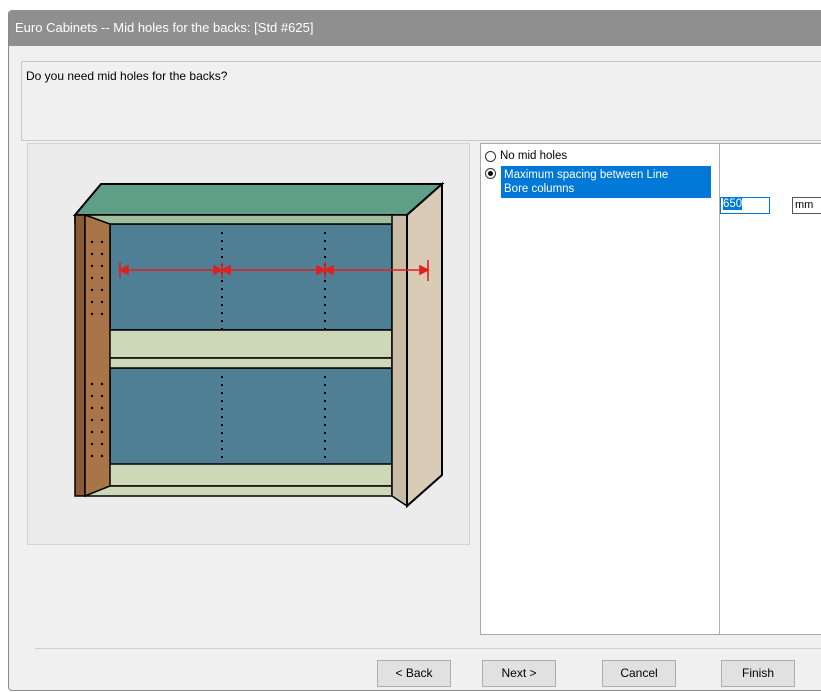  I want to click on left-side-inner, so click(97, 355).